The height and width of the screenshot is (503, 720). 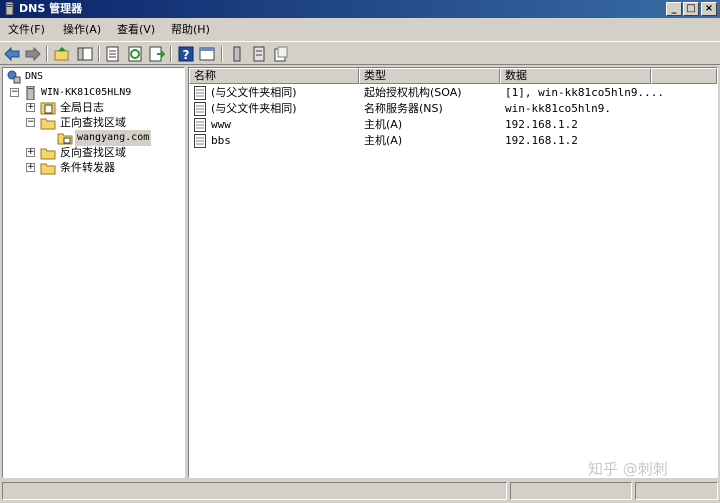 I want to click on record-type: 名称服务器(NS), so click(x=403, y=108).